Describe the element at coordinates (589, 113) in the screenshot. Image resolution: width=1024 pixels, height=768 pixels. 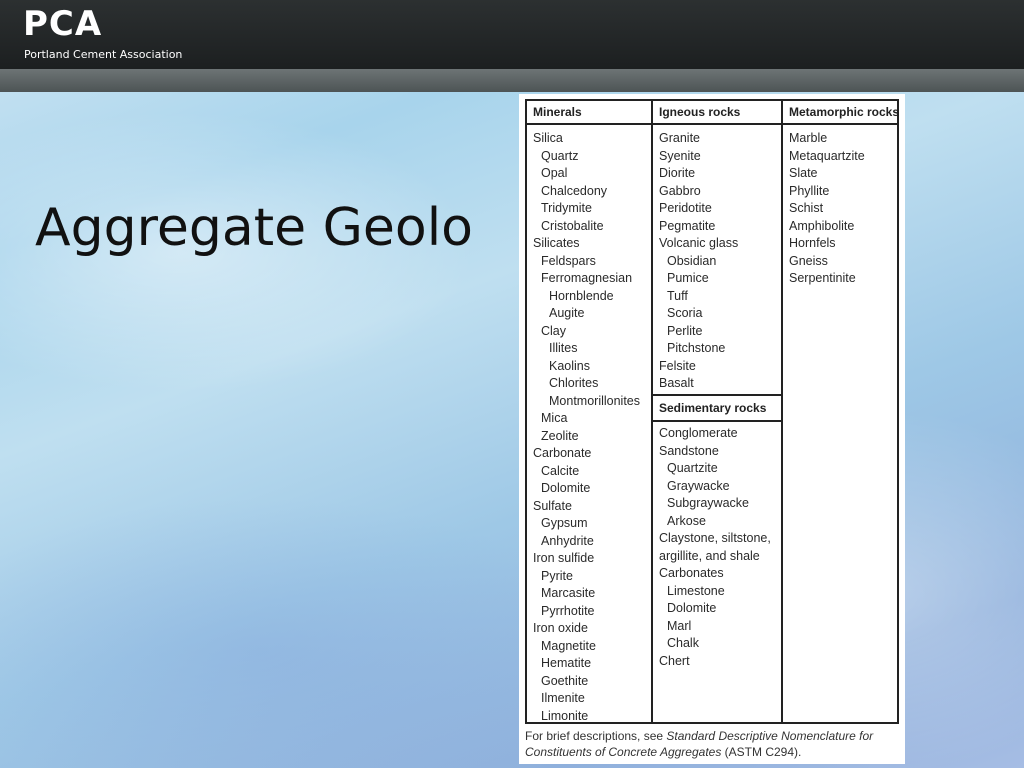
I see `minerals-header: Minerals` at that location.